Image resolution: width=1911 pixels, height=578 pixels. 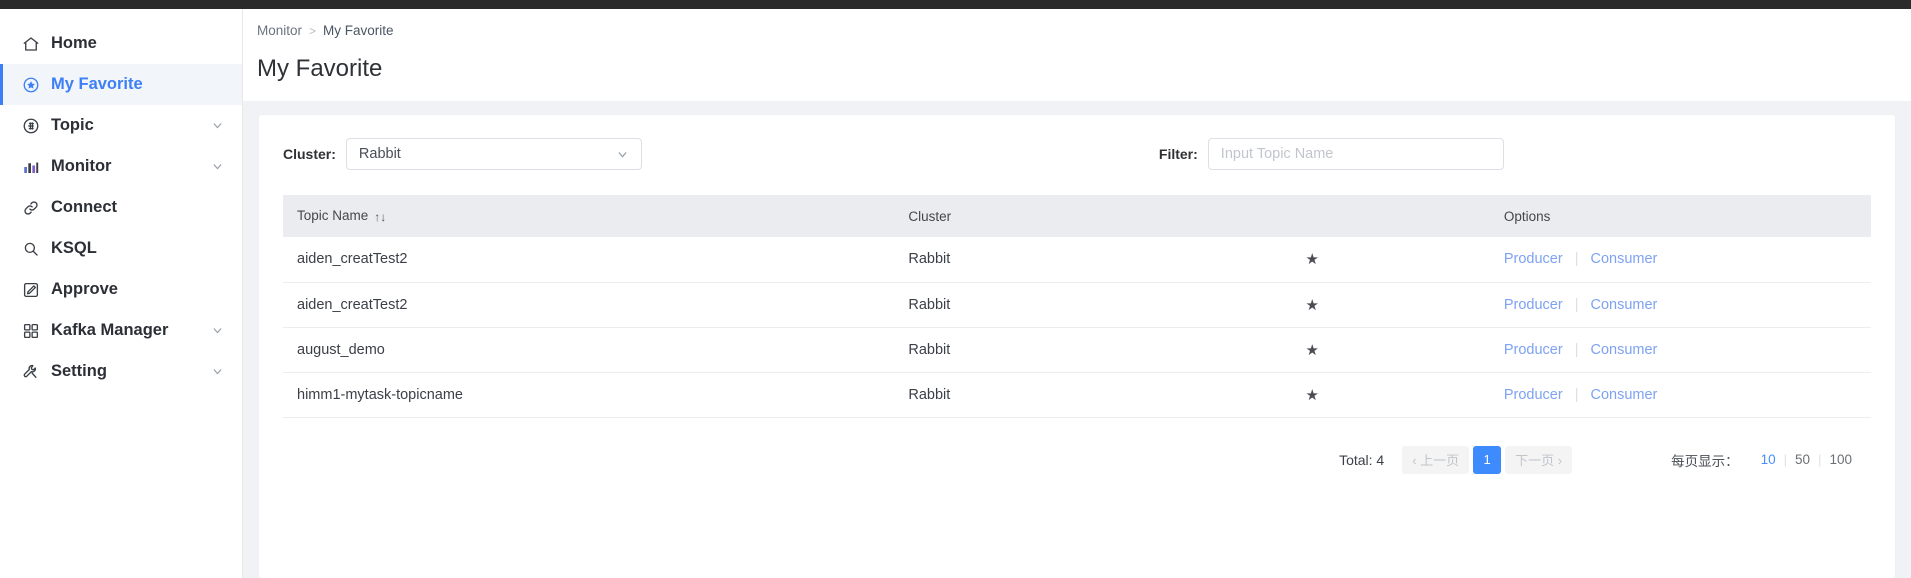 I want to click on sidebar-item-home: Home, so click(x=121, y=43).